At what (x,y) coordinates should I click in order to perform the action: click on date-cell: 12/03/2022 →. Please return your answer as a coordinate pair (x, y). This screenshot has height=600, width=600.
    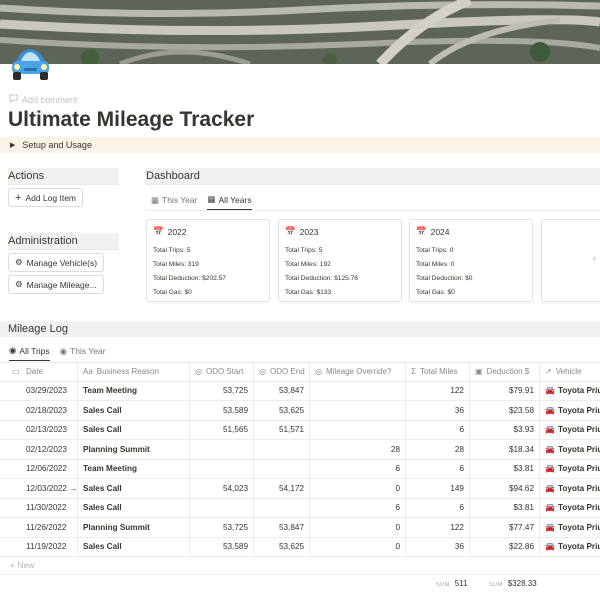
    Looking at the image, I should click on (39, 488).